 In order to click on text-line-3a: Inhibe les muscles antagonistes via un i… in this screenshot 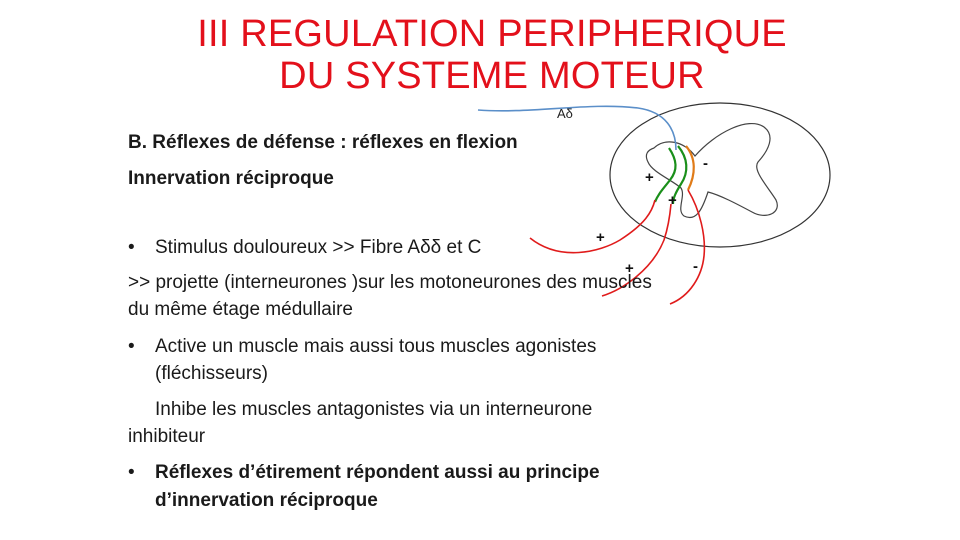, I will do `click(374, 409)`.